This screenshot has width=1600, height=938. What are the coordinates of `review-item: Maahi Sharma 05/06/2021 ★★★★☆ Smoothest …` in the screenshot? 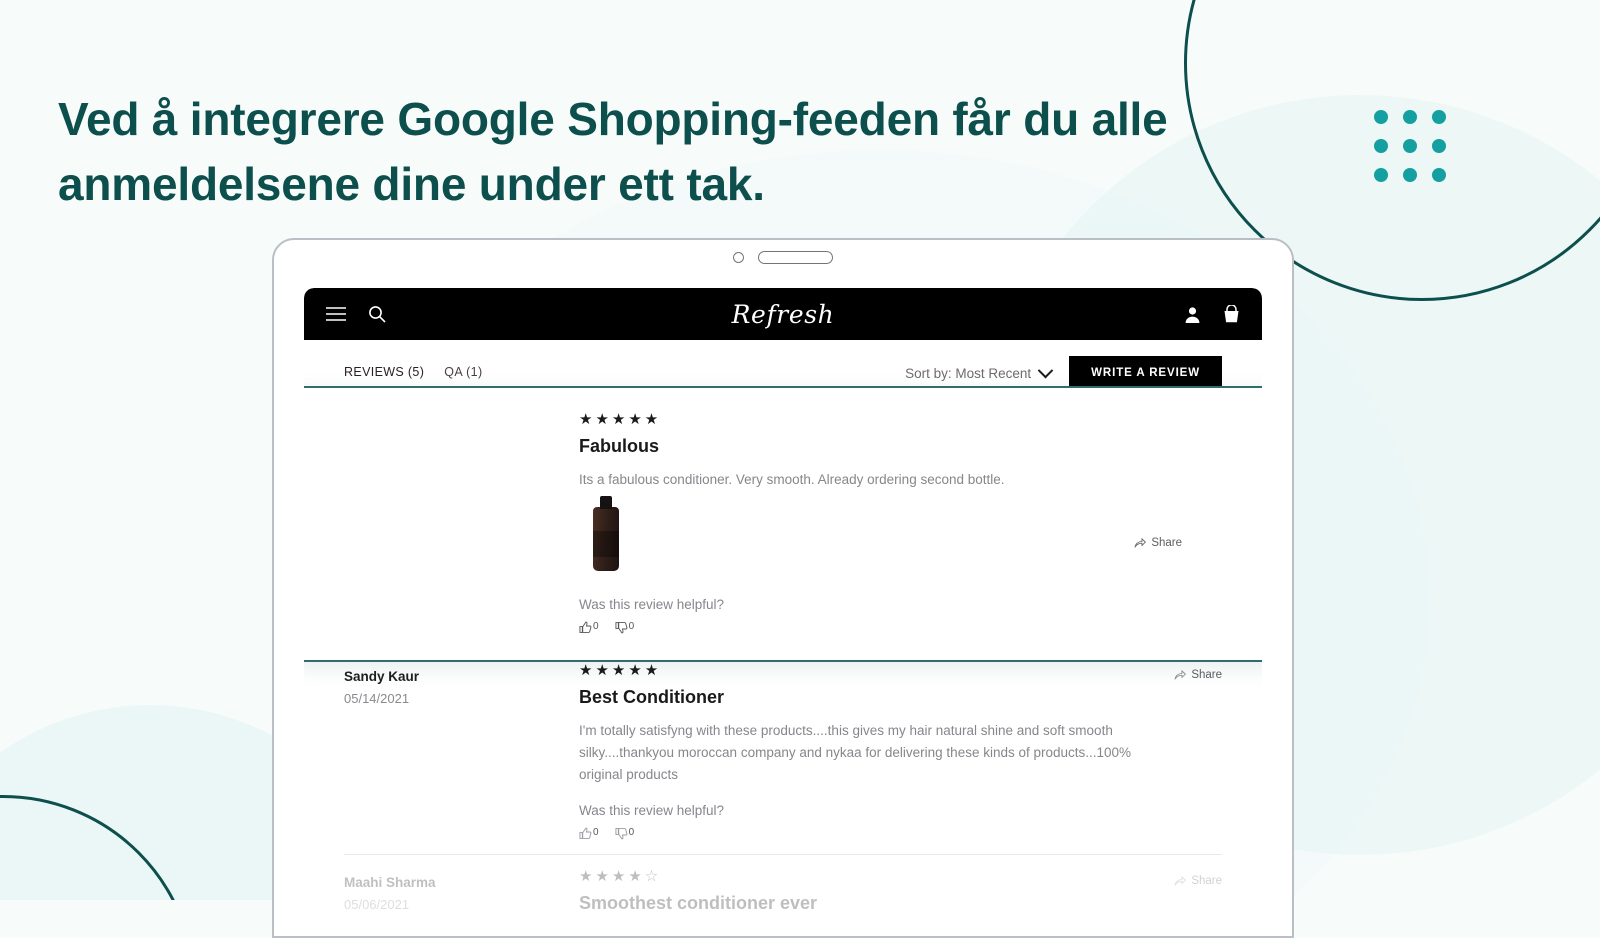 It's located at (783, 891).